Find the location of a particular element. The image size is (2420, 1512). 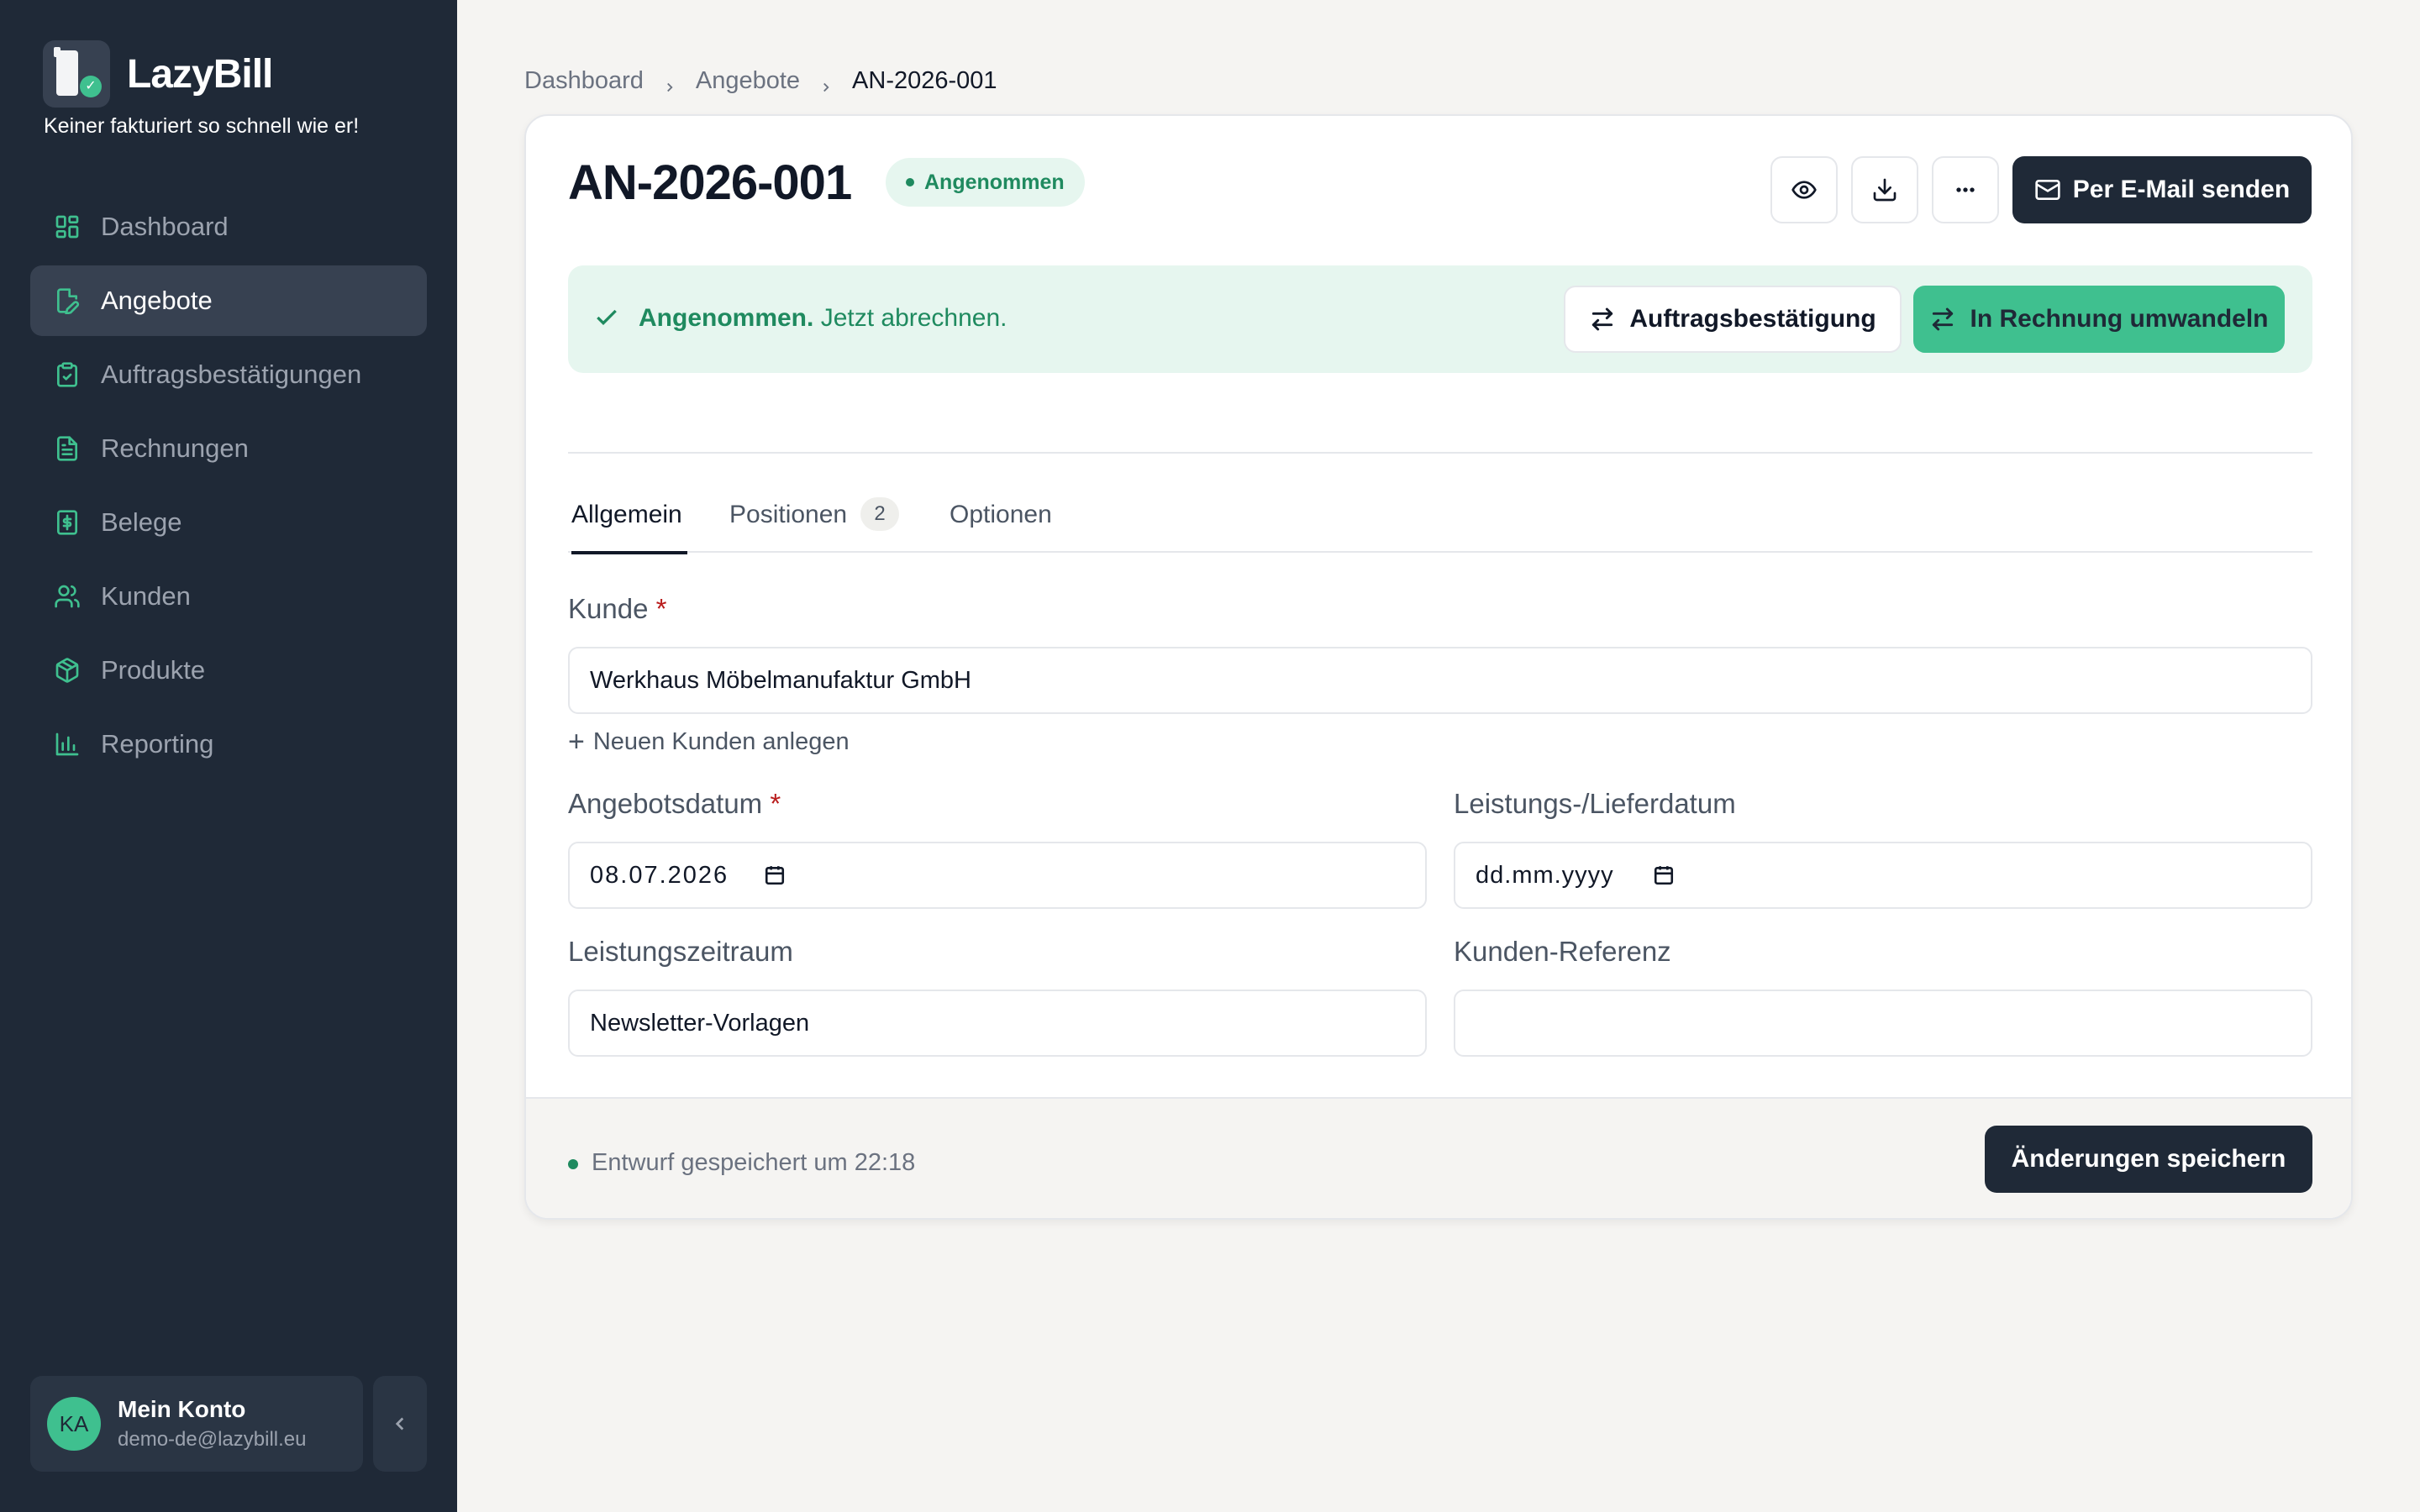

tab-label: Allgemein is located at coordinates (627, 514).